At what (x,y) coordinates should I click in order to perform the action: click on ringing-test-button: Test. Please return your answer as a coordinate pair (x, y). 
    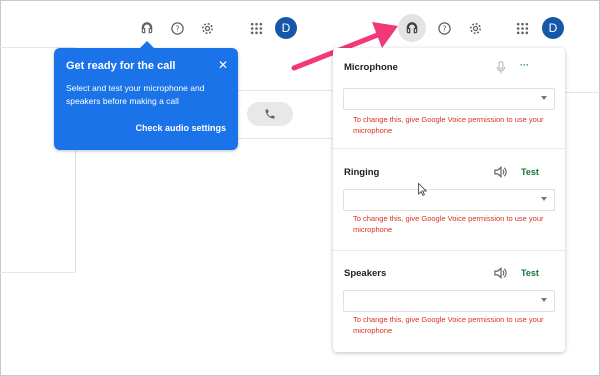
    Looking at the image, I should click on (530, 172).